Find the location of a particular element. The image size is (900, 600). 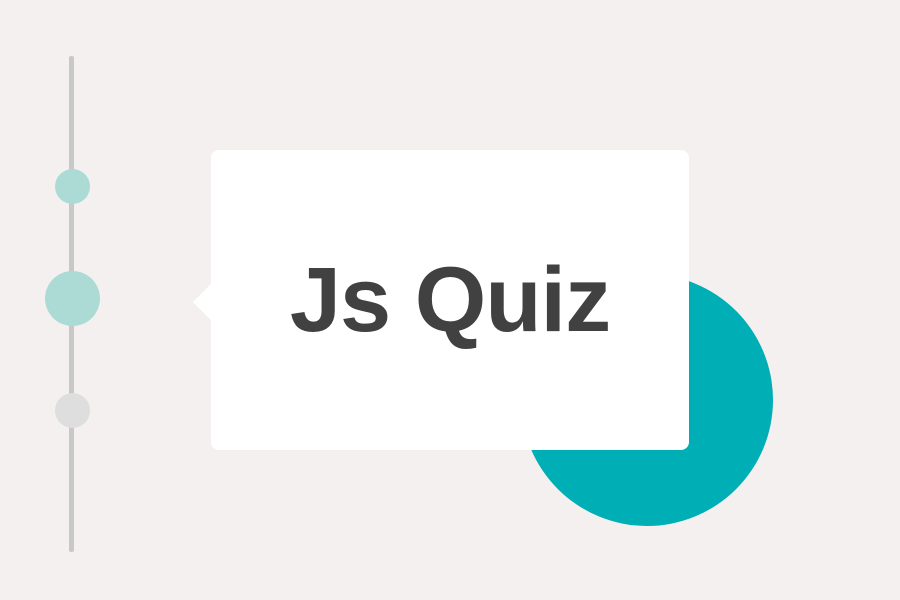

page-title: Js Quiz is located at coordinates (450, 300).